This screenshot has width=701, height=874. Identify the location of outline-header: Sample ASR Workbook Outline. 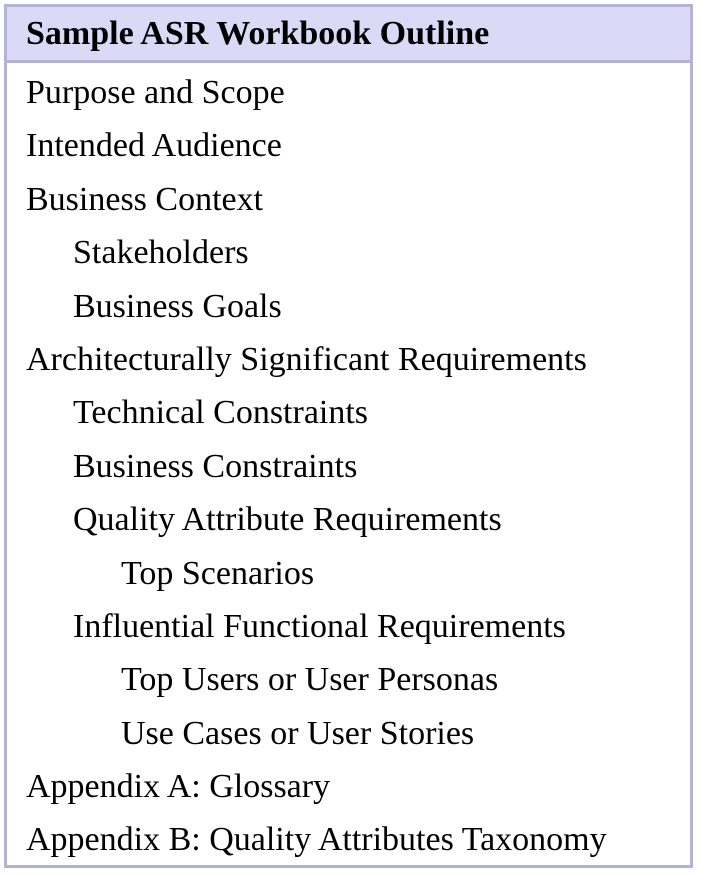
(348, 35).